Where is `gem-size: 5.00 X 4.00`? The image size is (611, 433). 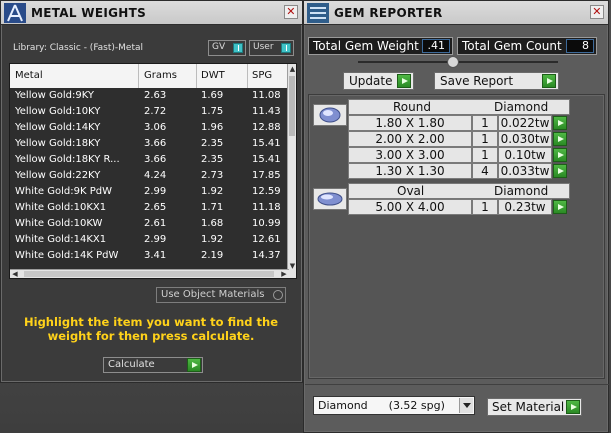
gem-size: 5.00 X 4.00 is located at coordinates (410, 207).